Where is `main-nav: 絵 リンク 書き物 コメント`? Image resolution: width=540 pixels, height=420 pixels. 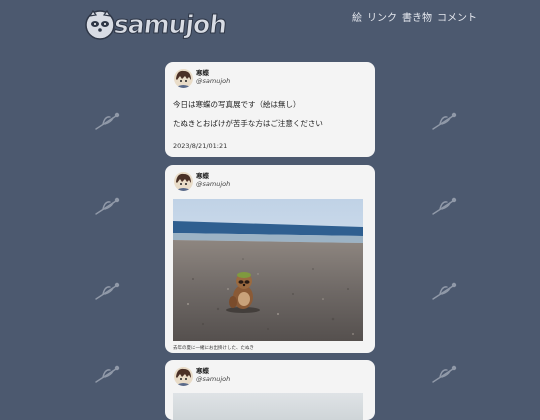
main-nav: 絵 リンク 書き物 コメント is located at coordinates (414, 16).